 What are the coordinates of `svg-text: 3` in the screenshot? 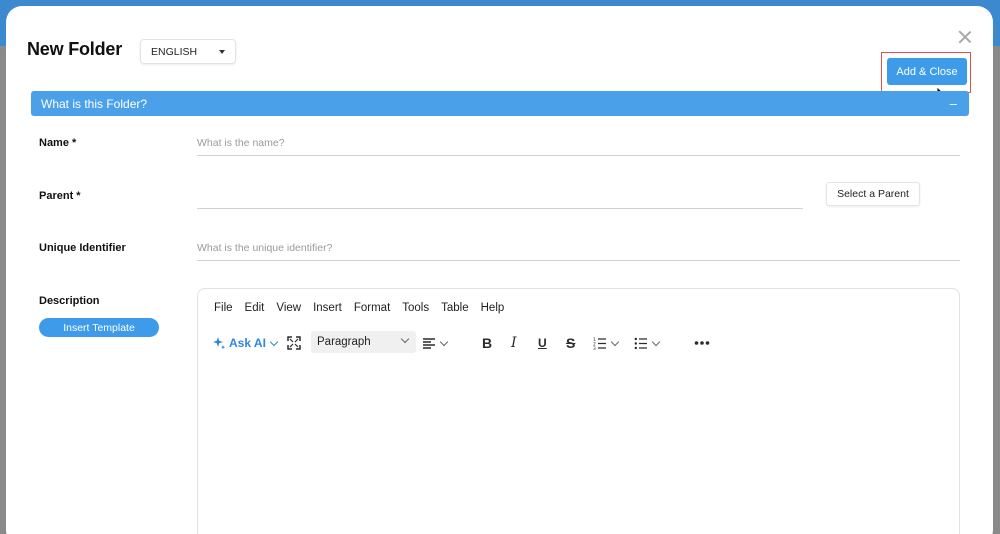 It's located at (594, 348).